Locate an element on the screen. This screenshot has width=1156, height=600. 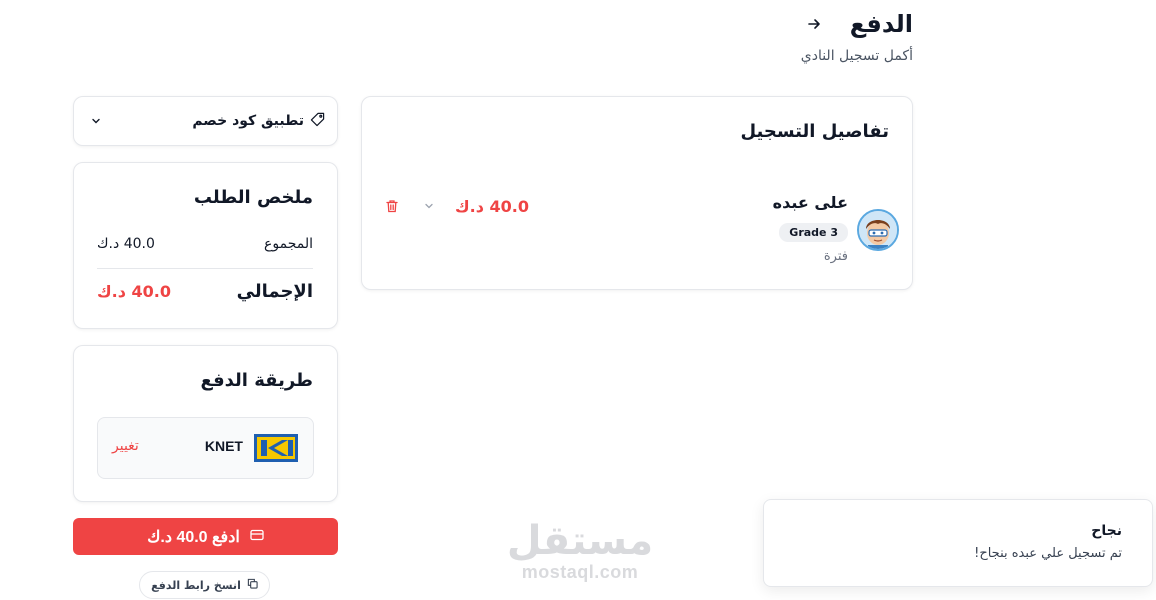
credit-card-icon is located at coordinates (257, 537).